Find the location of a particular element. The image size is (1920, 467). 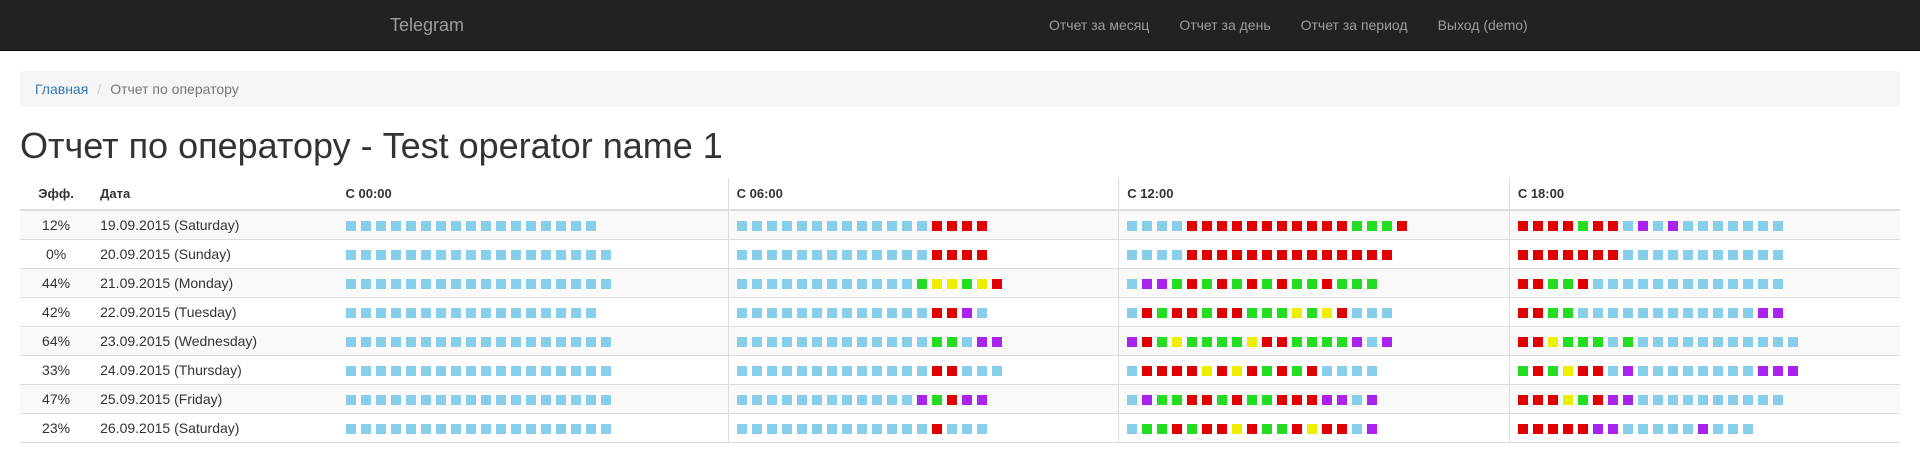

header-efficiency: Эфф. is located at coordinates (56, 194).